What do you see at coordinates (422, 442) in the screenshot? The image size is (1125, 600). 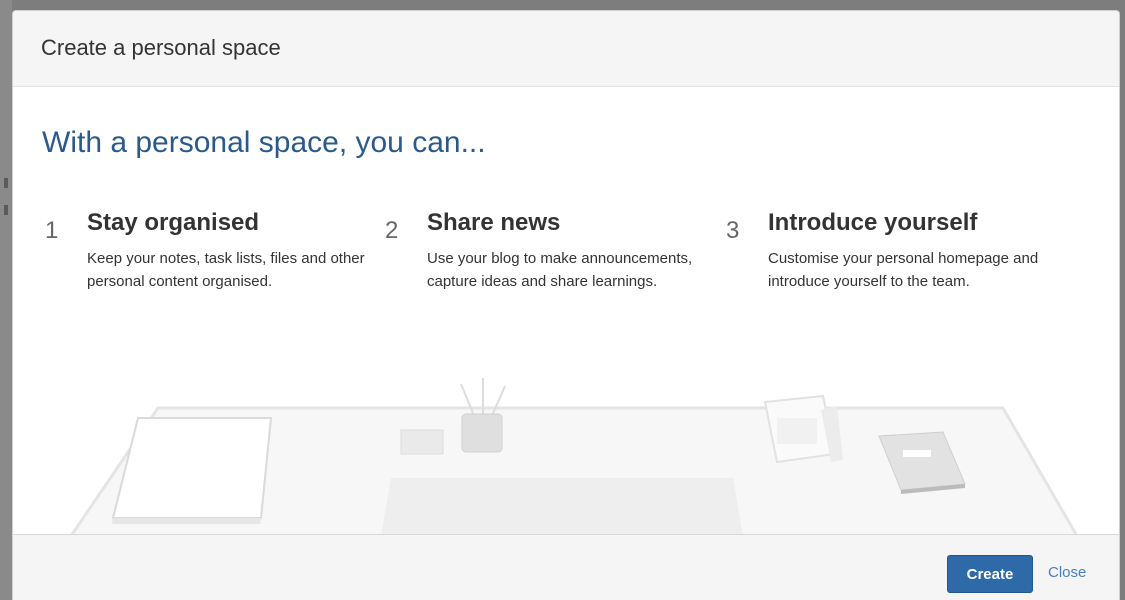 I see `small-box` at bounding box center [422, 442].